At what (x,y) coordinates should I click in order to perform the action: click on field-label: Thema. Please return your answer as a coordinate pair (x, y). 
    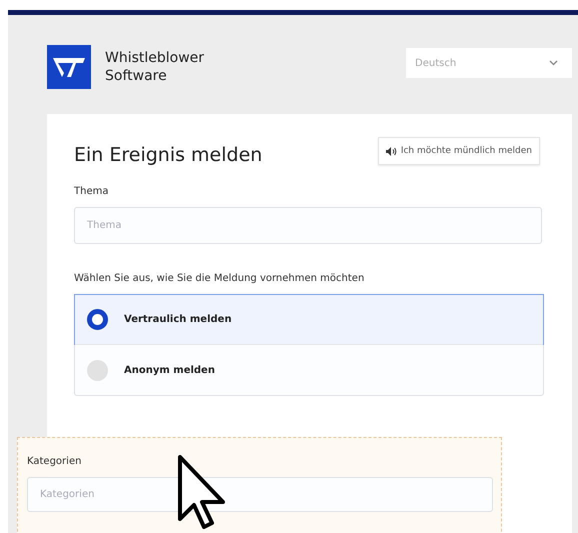
    Looking at the image, I should click on (92, 191).